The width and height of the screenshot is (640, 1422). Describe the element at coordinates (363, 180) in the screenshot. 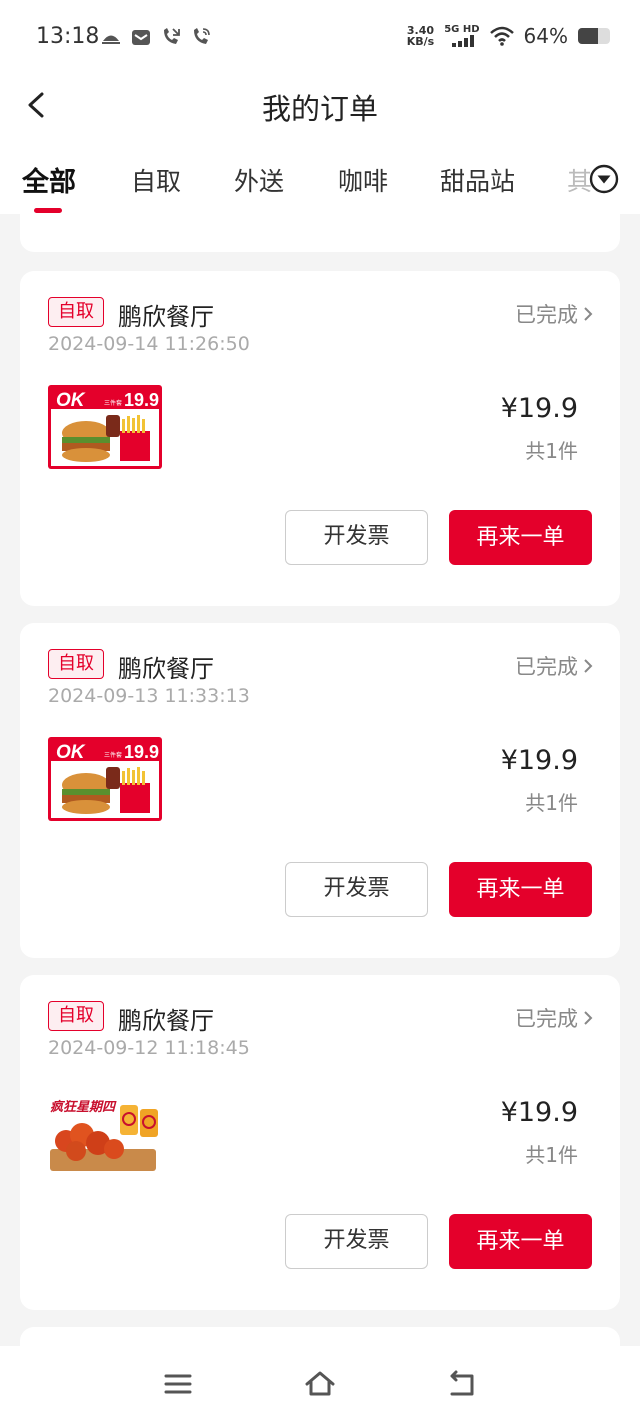

I see `tab-coffee: 咖啡` at that location.